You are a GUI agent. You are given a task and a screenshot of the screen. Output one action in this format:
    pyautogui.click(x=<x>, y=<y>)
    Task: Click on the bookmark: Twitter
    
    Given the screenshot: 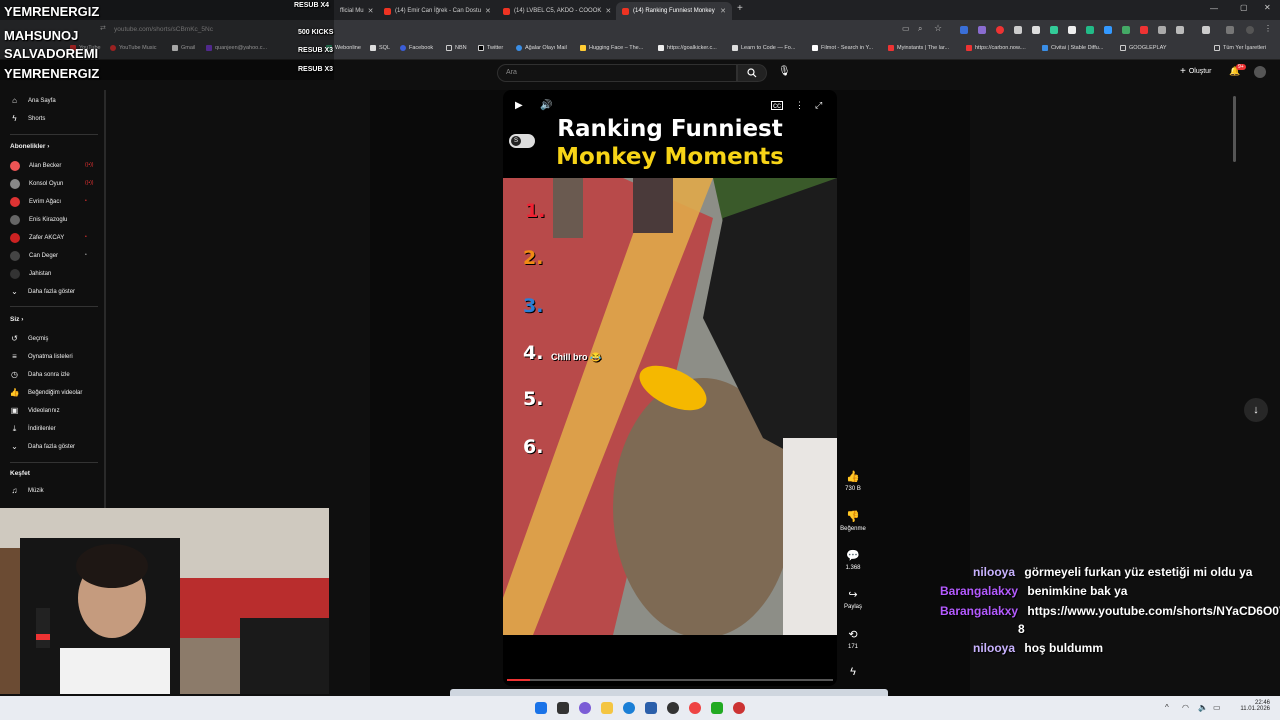 What is the action you would take?
    pyautogui.click(x=490, y=48)
    